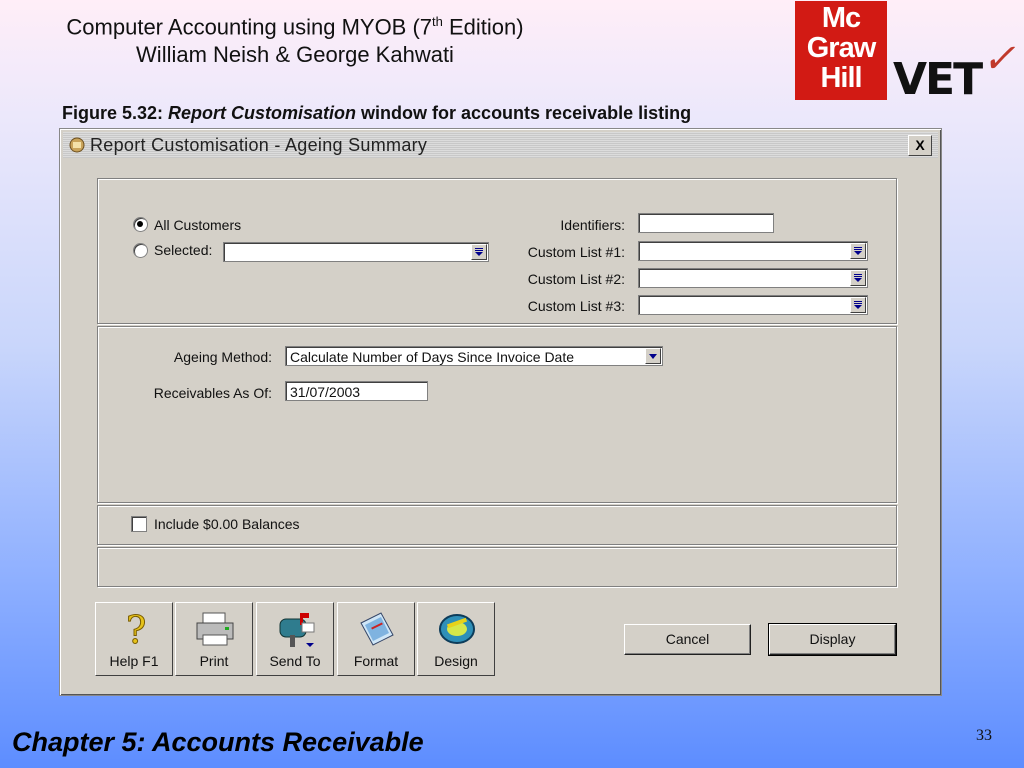  Describe the element at coordinates (753, 278) in the screenshot. I see `custom-list-2-dropdown` at that location.